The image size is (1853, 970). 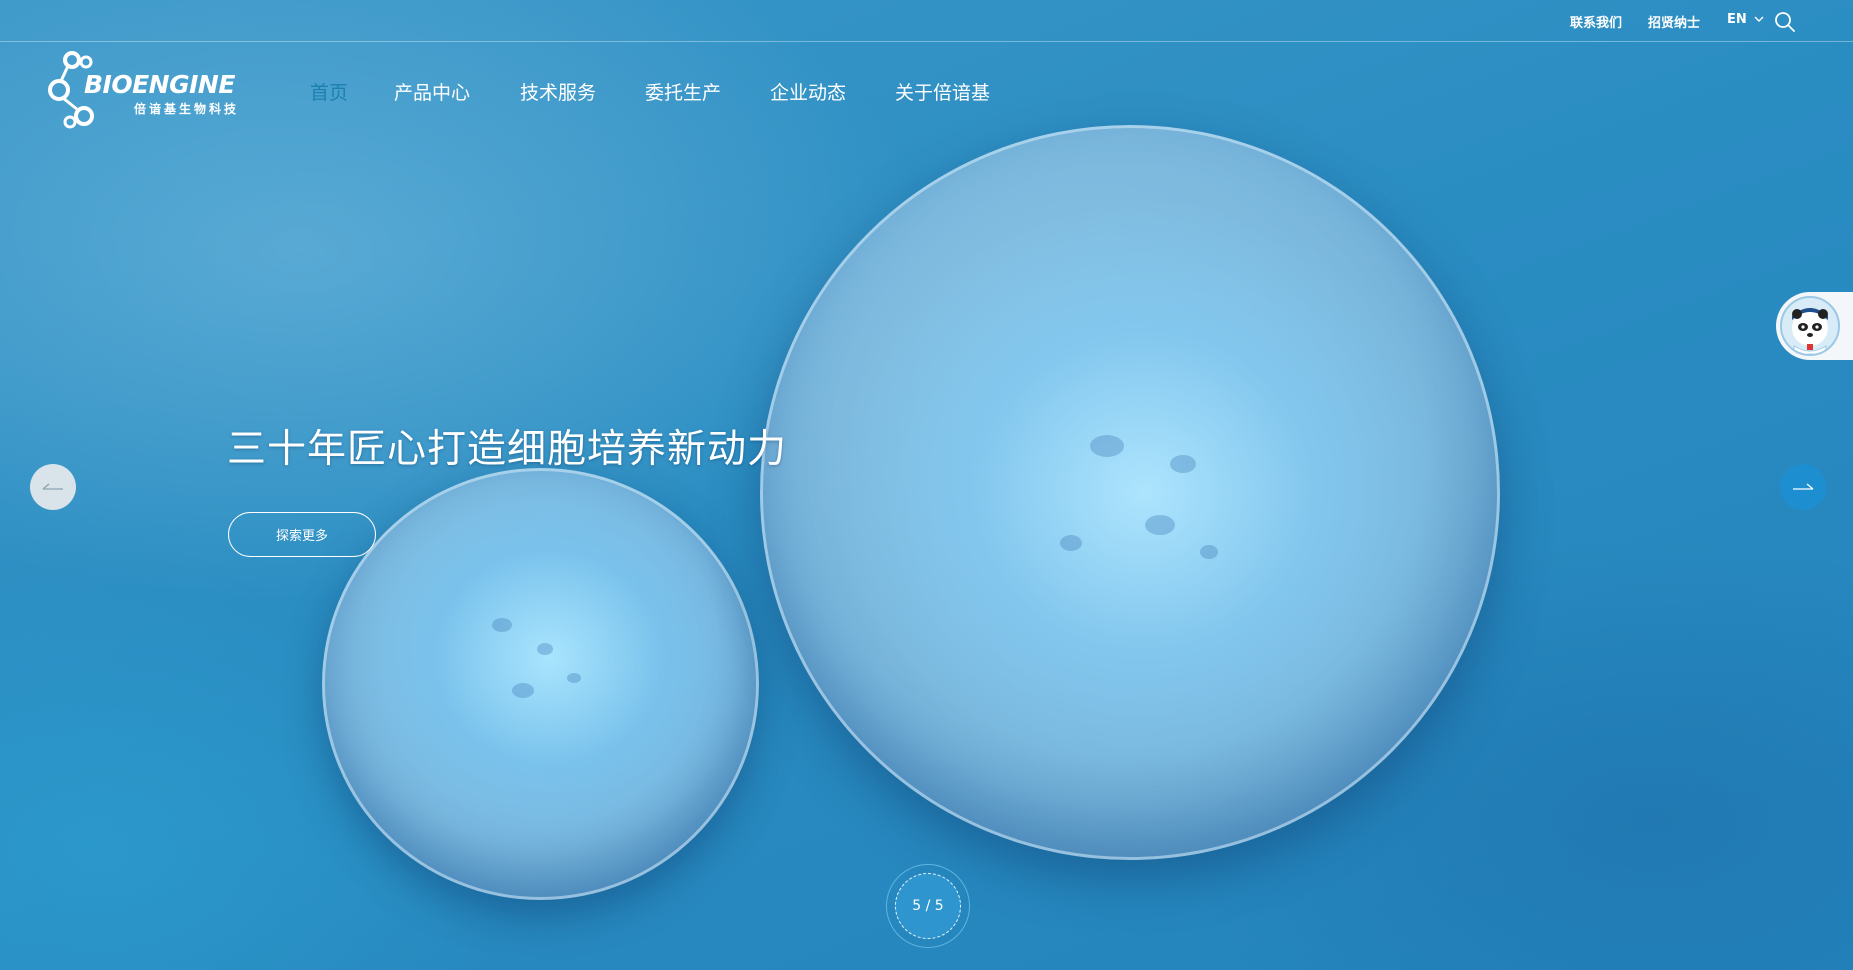 I want to click on logo-subtitle: 倍谙基生物科技, so click(x=187, y=109).